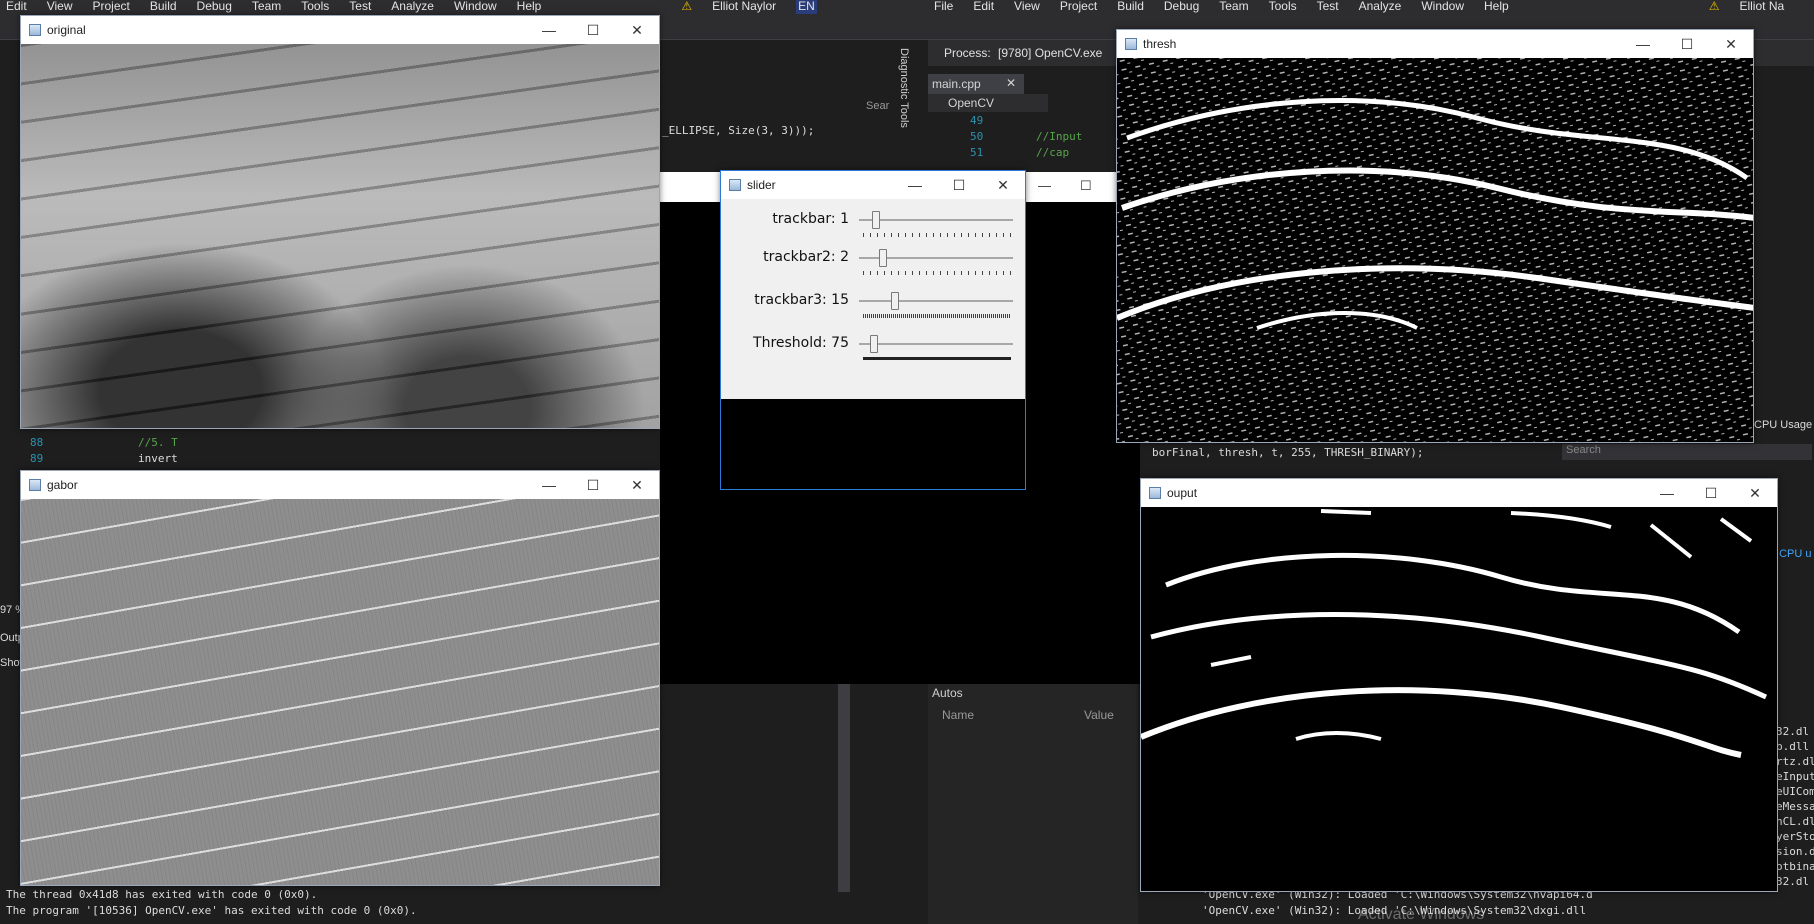  I want to click on menu-file: File, so click(943, 7).